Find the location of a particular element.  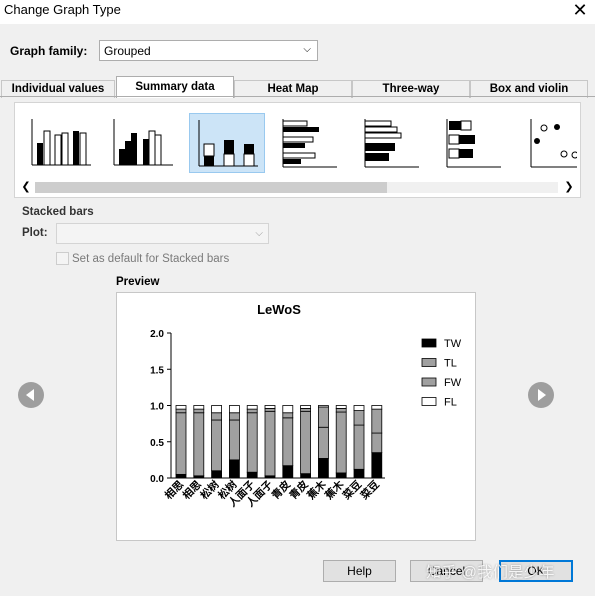

y-tick-label: 2.0 is located at coordinates (157, 334).